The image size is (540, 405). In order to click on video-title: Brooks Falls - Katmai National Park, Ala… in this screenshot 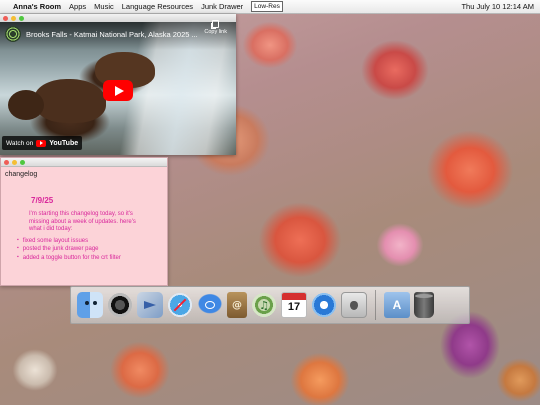, I will do `click(112, 34)`.